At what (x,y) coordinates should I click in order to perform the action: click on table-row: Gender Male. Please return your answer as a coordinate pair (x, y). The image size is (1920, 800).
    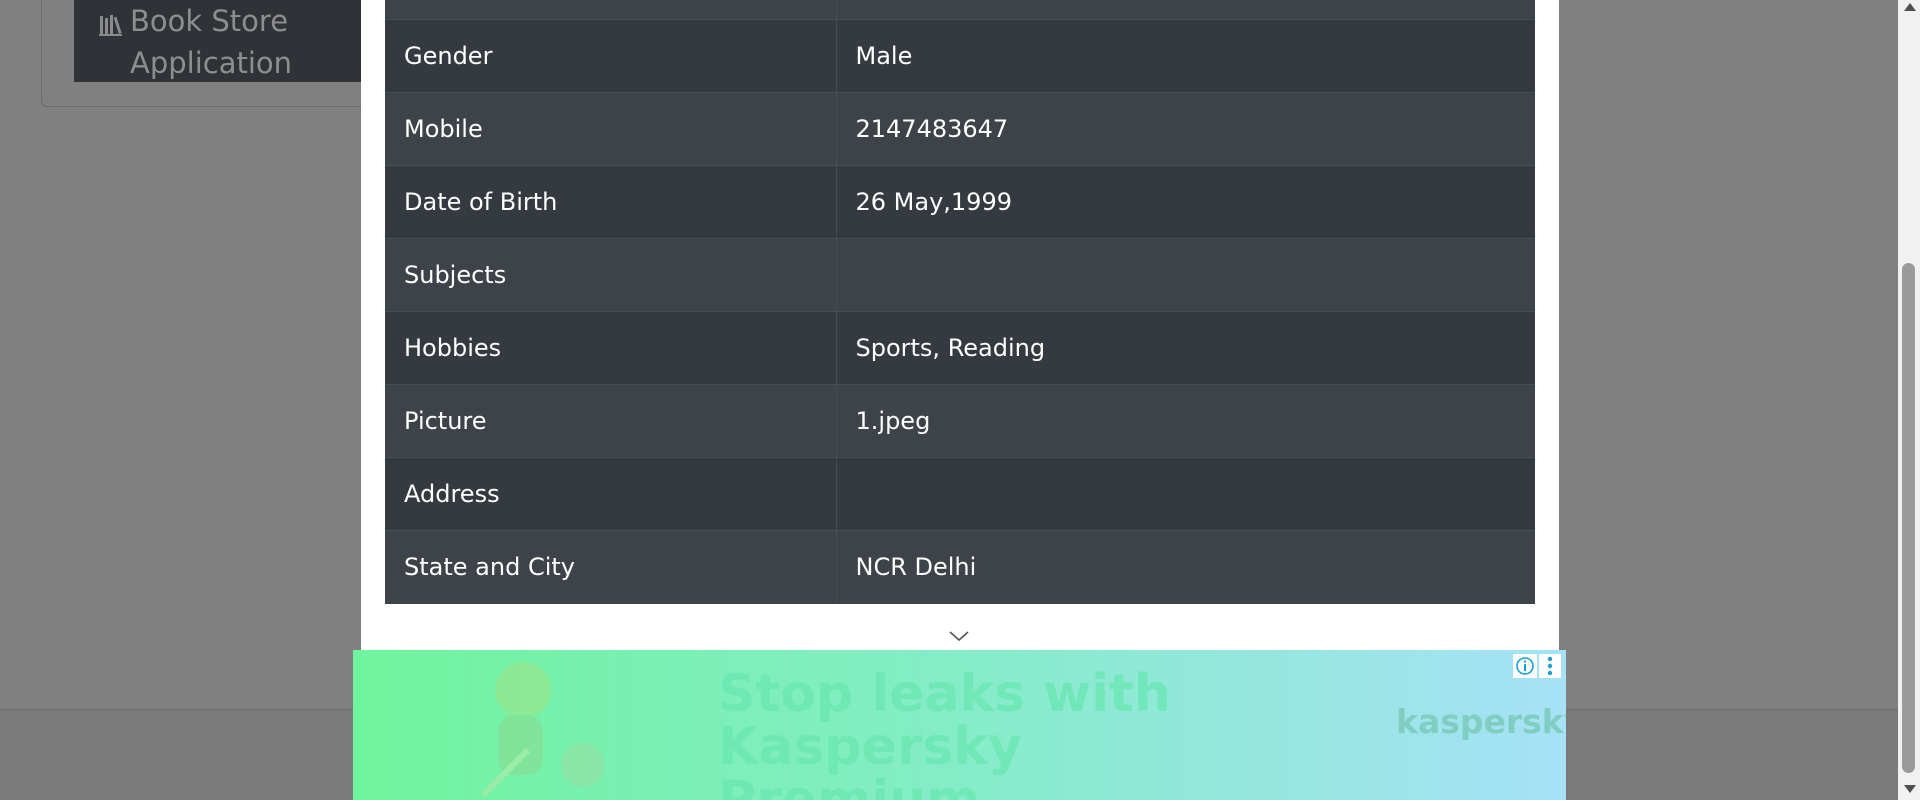
    Looking at the image, I should click on (960, 56).